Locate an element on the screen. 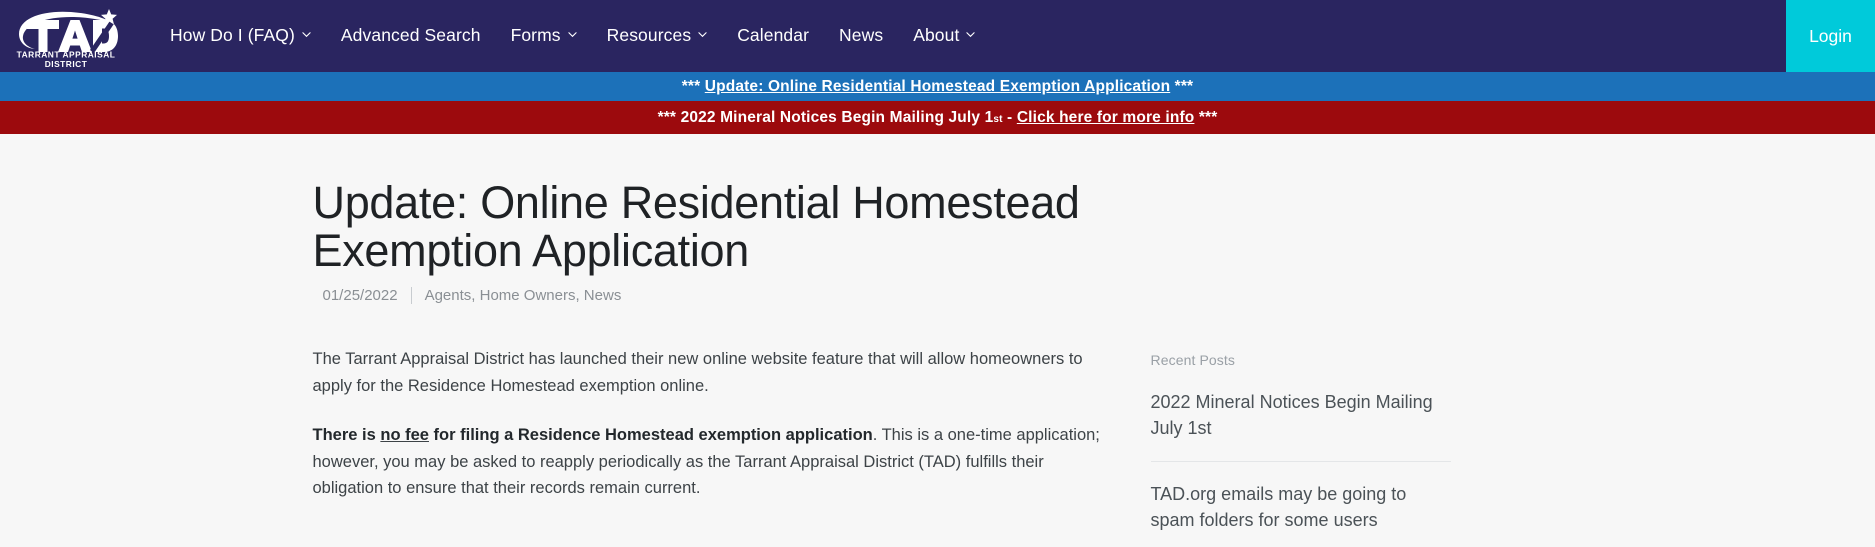 The width and height of the screenshot is (1875, 547). nav-label: How Do I (FAQ) is located at coordinates (232, 35).